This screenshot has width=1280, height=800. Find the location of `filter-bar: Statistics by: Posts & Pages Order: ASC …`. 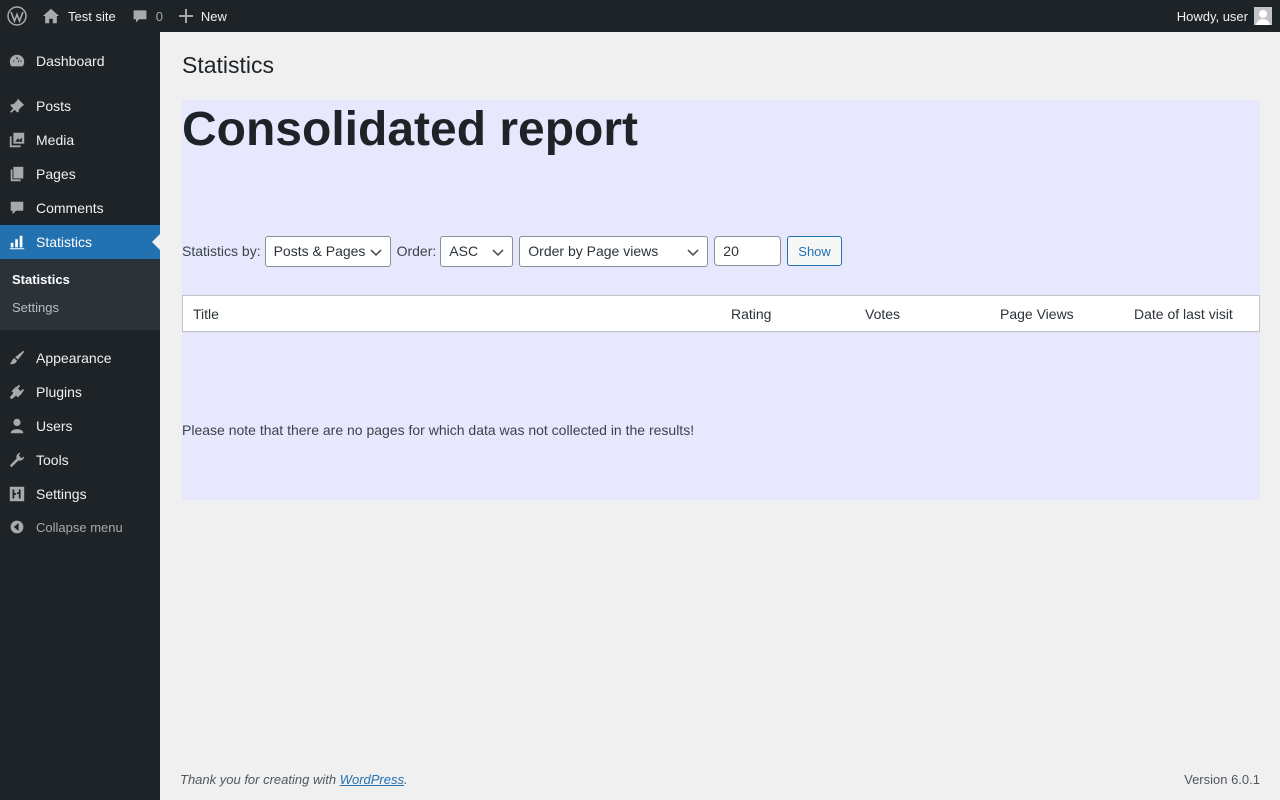

filter-bar: Statistics by: Posts & Pages Order: ASC … is located at coordinates (512, 251).